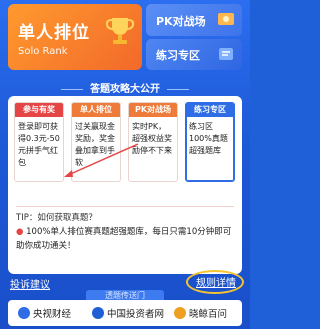 The image size is (320, 329). What do you see at coordinates (180, 313) in the screenshot?
I see `xiaojing-icon` at bounding box center [180, 313].